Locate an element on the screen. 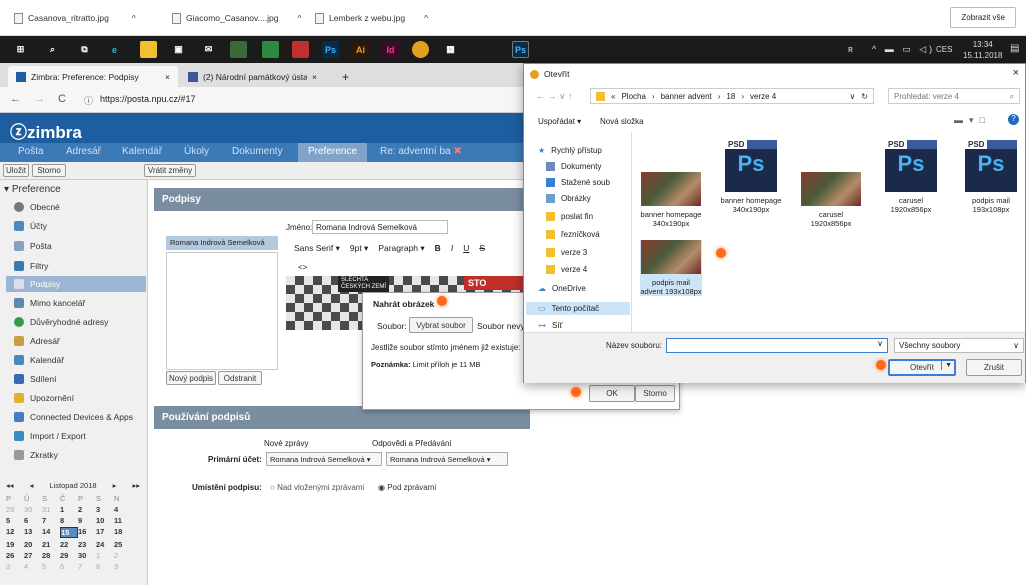  source-code-icon: <> is located at coordinates (302, 267).